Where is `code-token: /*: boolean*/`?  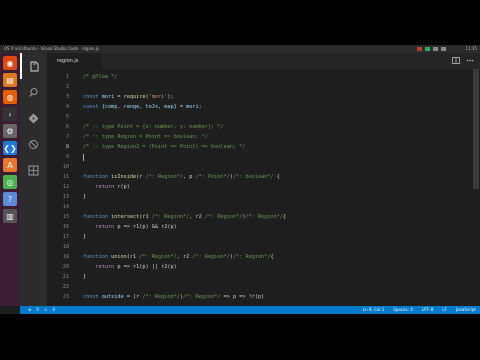
code-token: /*: boolean*/ is located at coordinates (253, 177).